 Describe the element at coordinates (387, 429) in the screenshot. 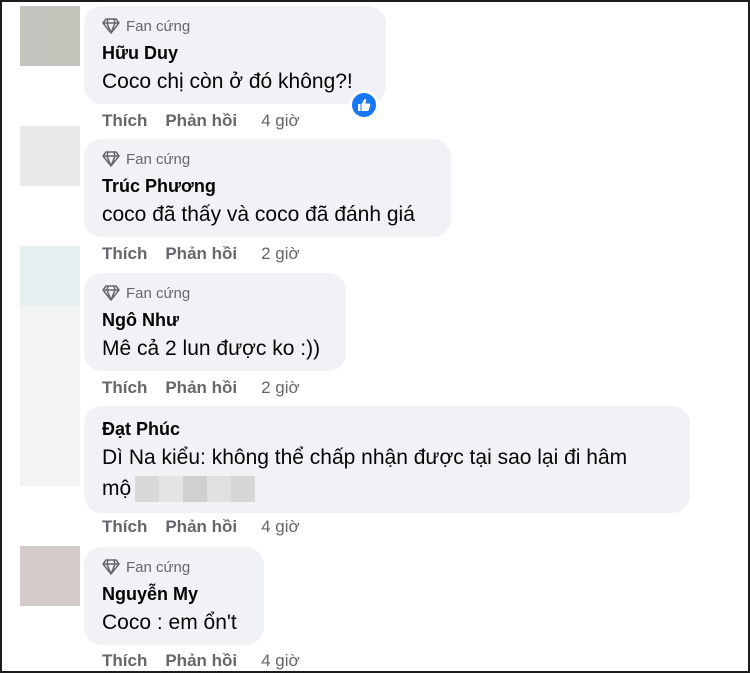

I see `commenter-name: Đạt Phúc` at that location.